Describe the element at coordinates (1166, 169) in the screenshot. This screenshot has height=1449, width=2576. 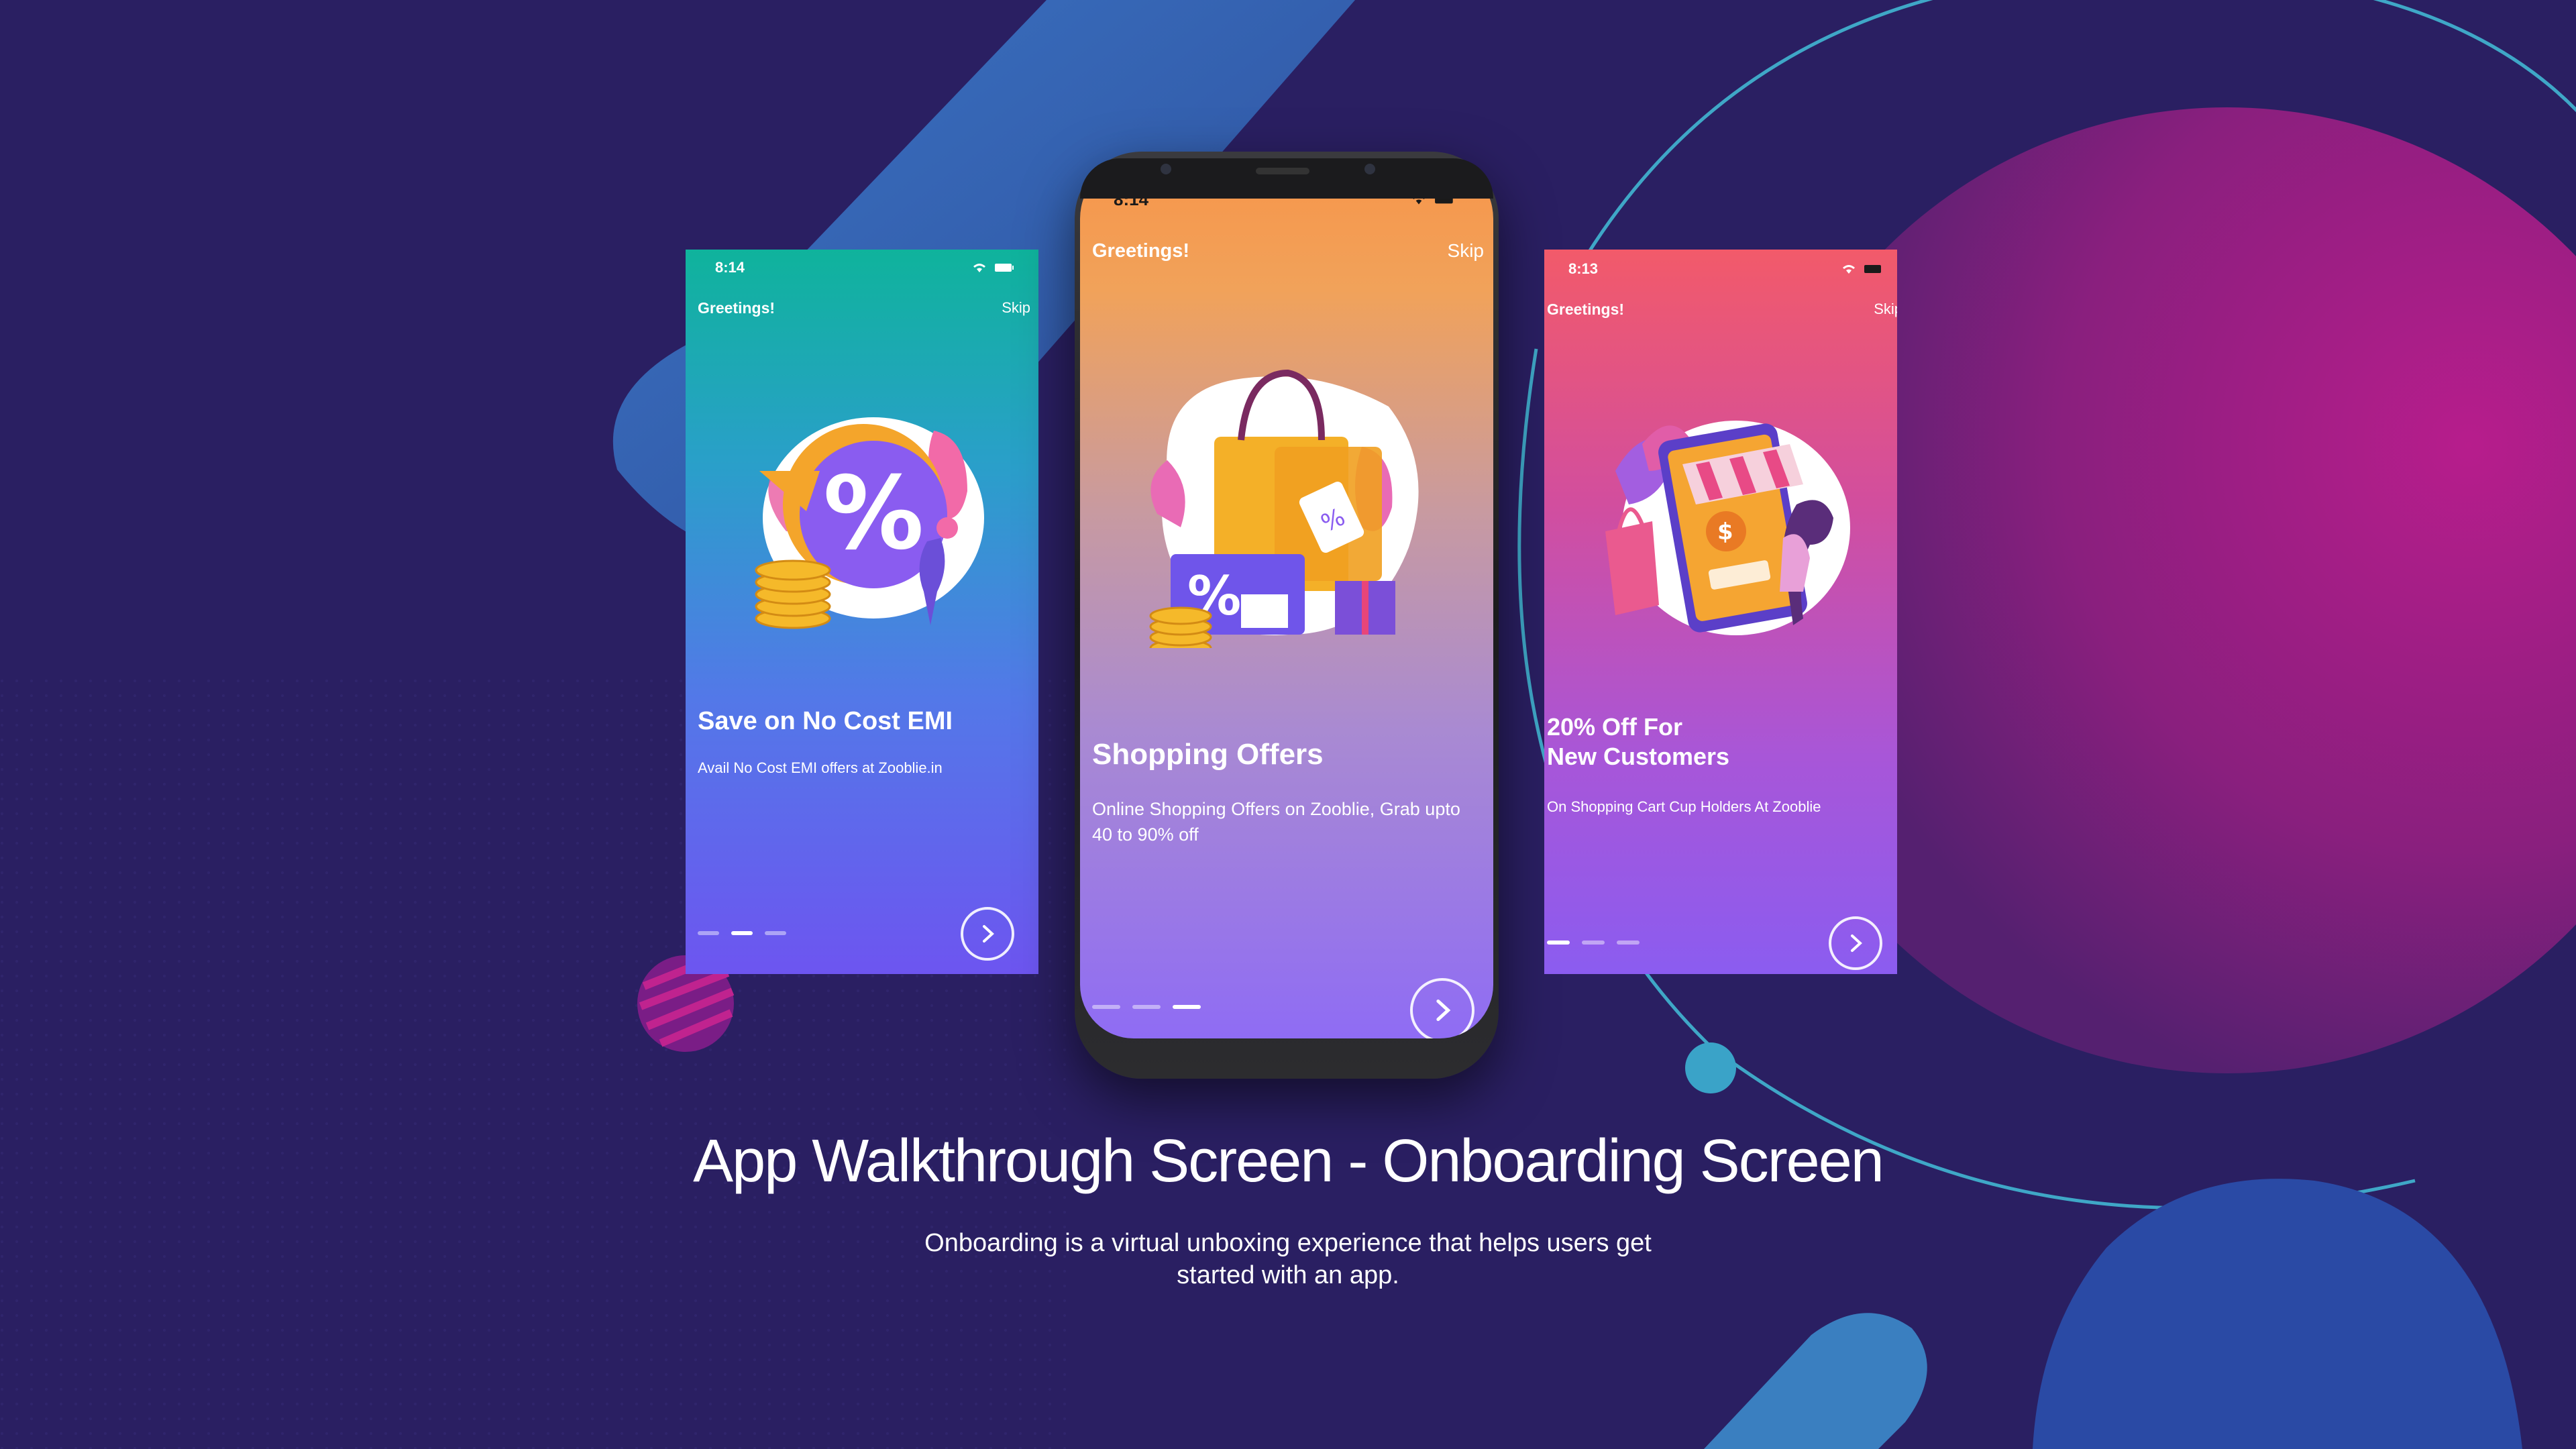
I see `phone-camera` at that location.